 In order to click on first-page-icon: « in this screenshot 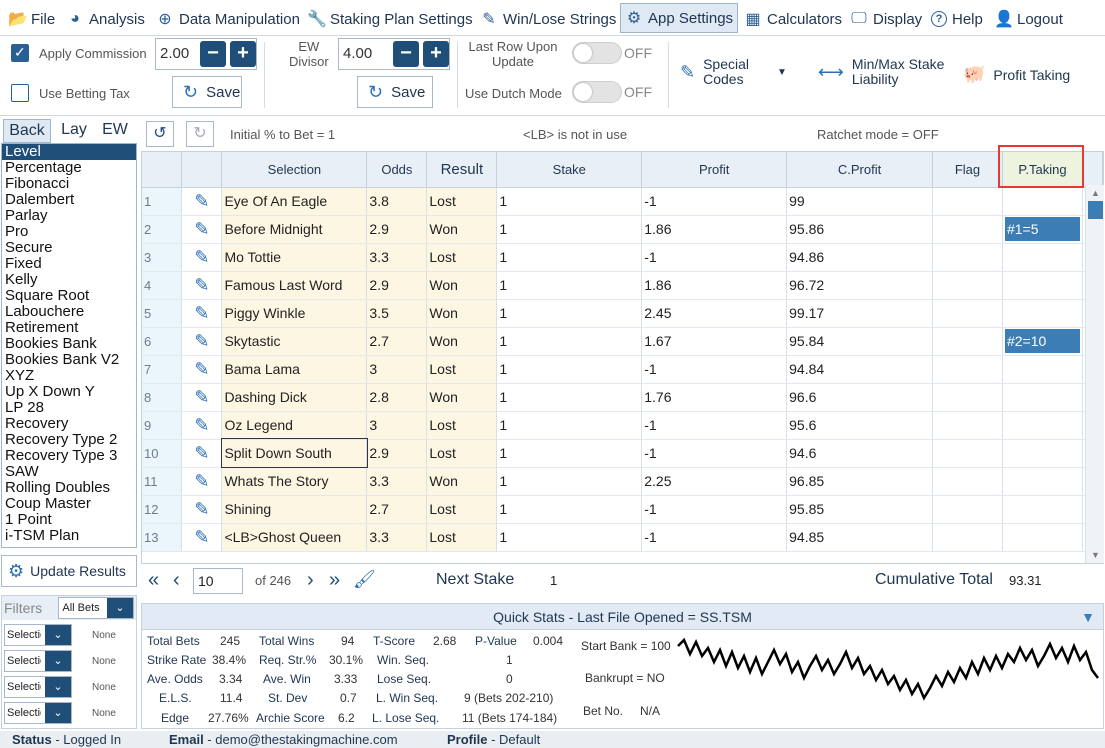, I will do `click(153, 580)`.